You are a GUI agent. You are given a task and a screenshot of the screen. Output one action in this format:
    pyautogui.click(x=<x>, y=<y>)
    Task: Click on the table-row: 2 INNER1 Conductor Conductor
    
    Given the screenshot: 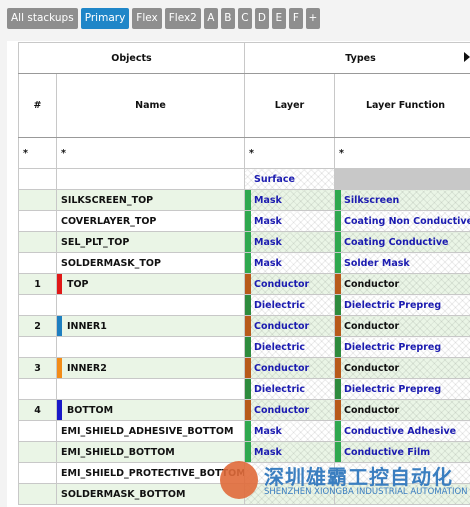 What is the action you would take?
    pyautogui.click(x=244, y=326)
    